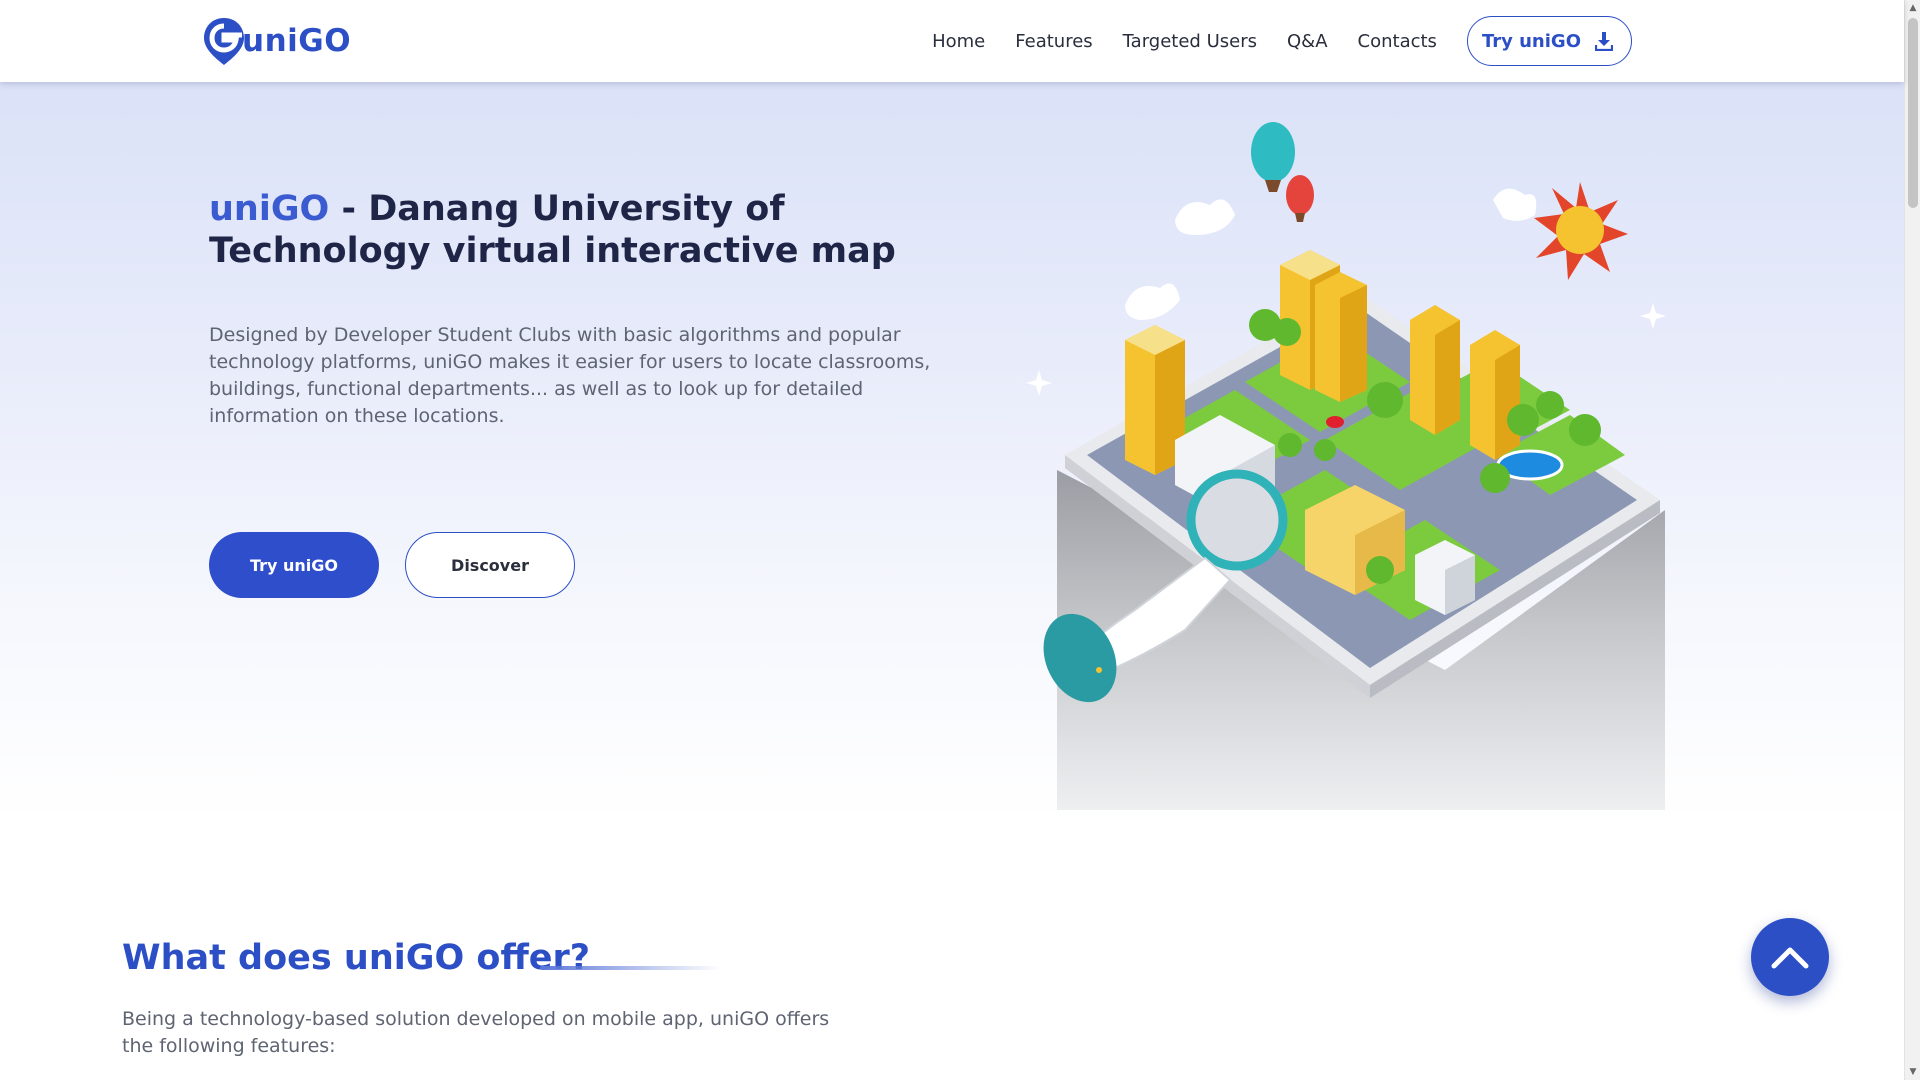  I want to click on scroll-to-top-button, so click(1790, 957).